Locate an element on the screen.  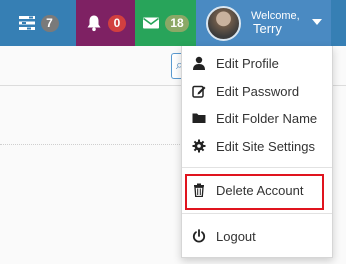
envelope-icon is located at coordinates (151, 23).